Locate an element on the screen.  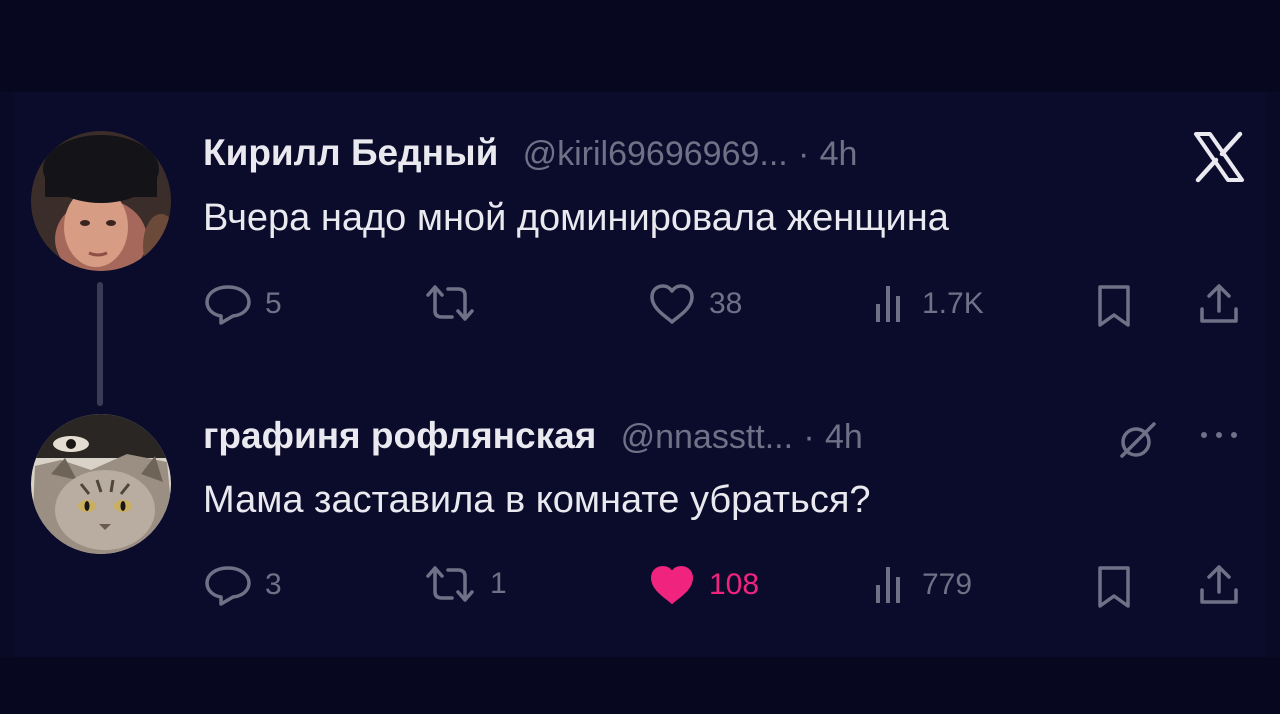
x-logo-icon is located at coordinates (1219, 157).